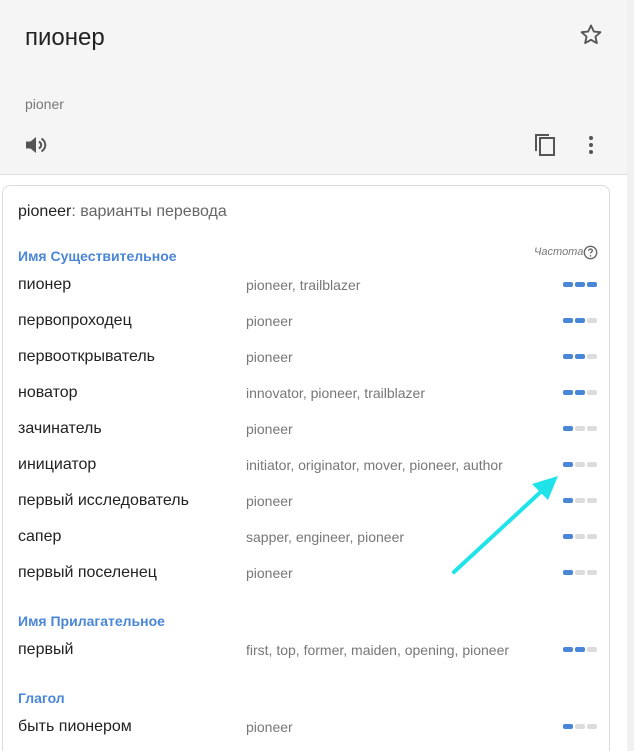 The width and height of the screenshot is (634, 751). I want to click on entry-word: зачинатель, so click(60, 428).